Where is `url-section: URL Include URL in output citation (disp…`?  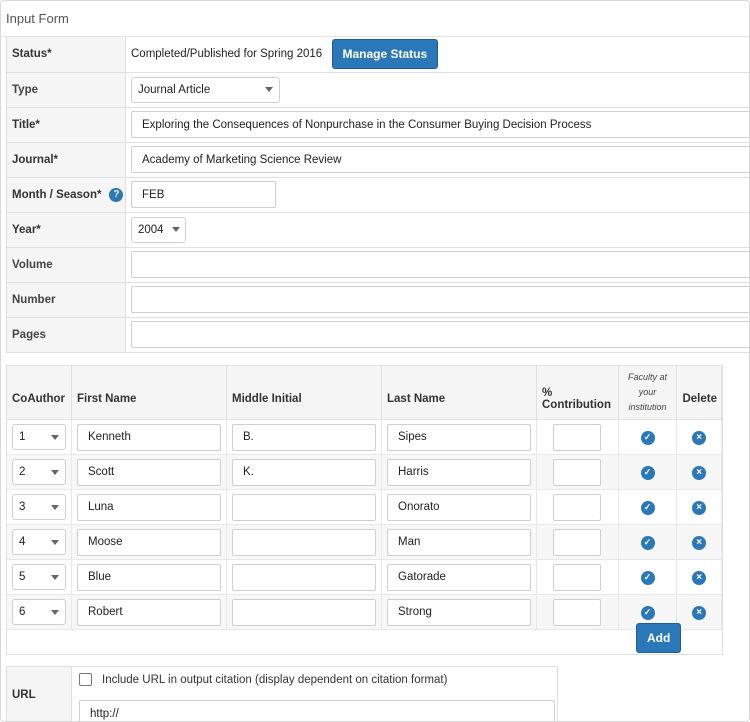 url-section: URL Include URL in output citation (disp… is located at coordinates (282, 693).